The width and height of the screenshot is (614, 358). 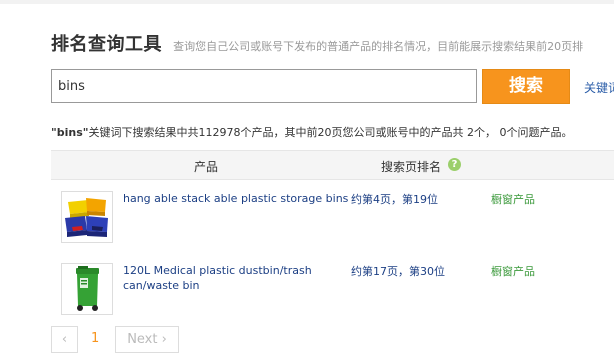 I want to click on search-button: 搜索, so click(x=526, y=86).